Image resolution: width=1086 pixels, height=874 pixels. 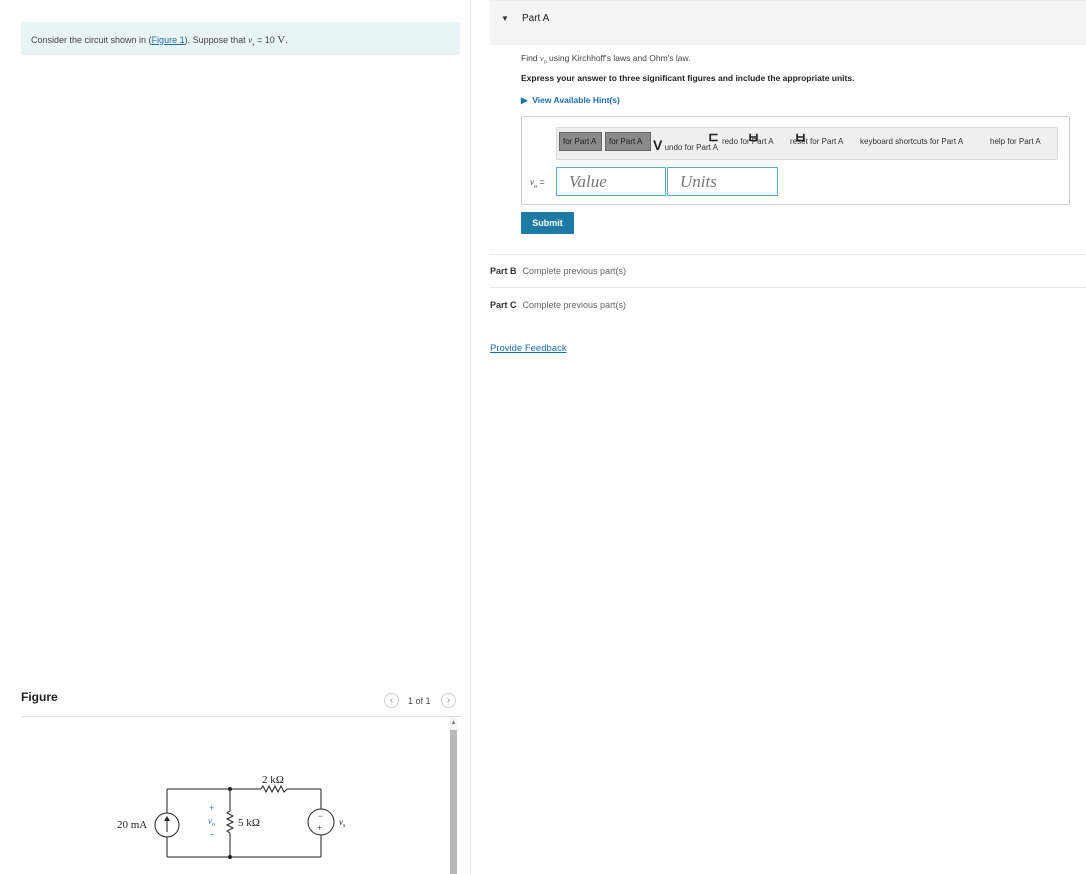 What do you see at coordinates (528, 348) in the screenshot?
I see `provide-feedback-link: Provide Feedback` at bounding box center [528, 348].